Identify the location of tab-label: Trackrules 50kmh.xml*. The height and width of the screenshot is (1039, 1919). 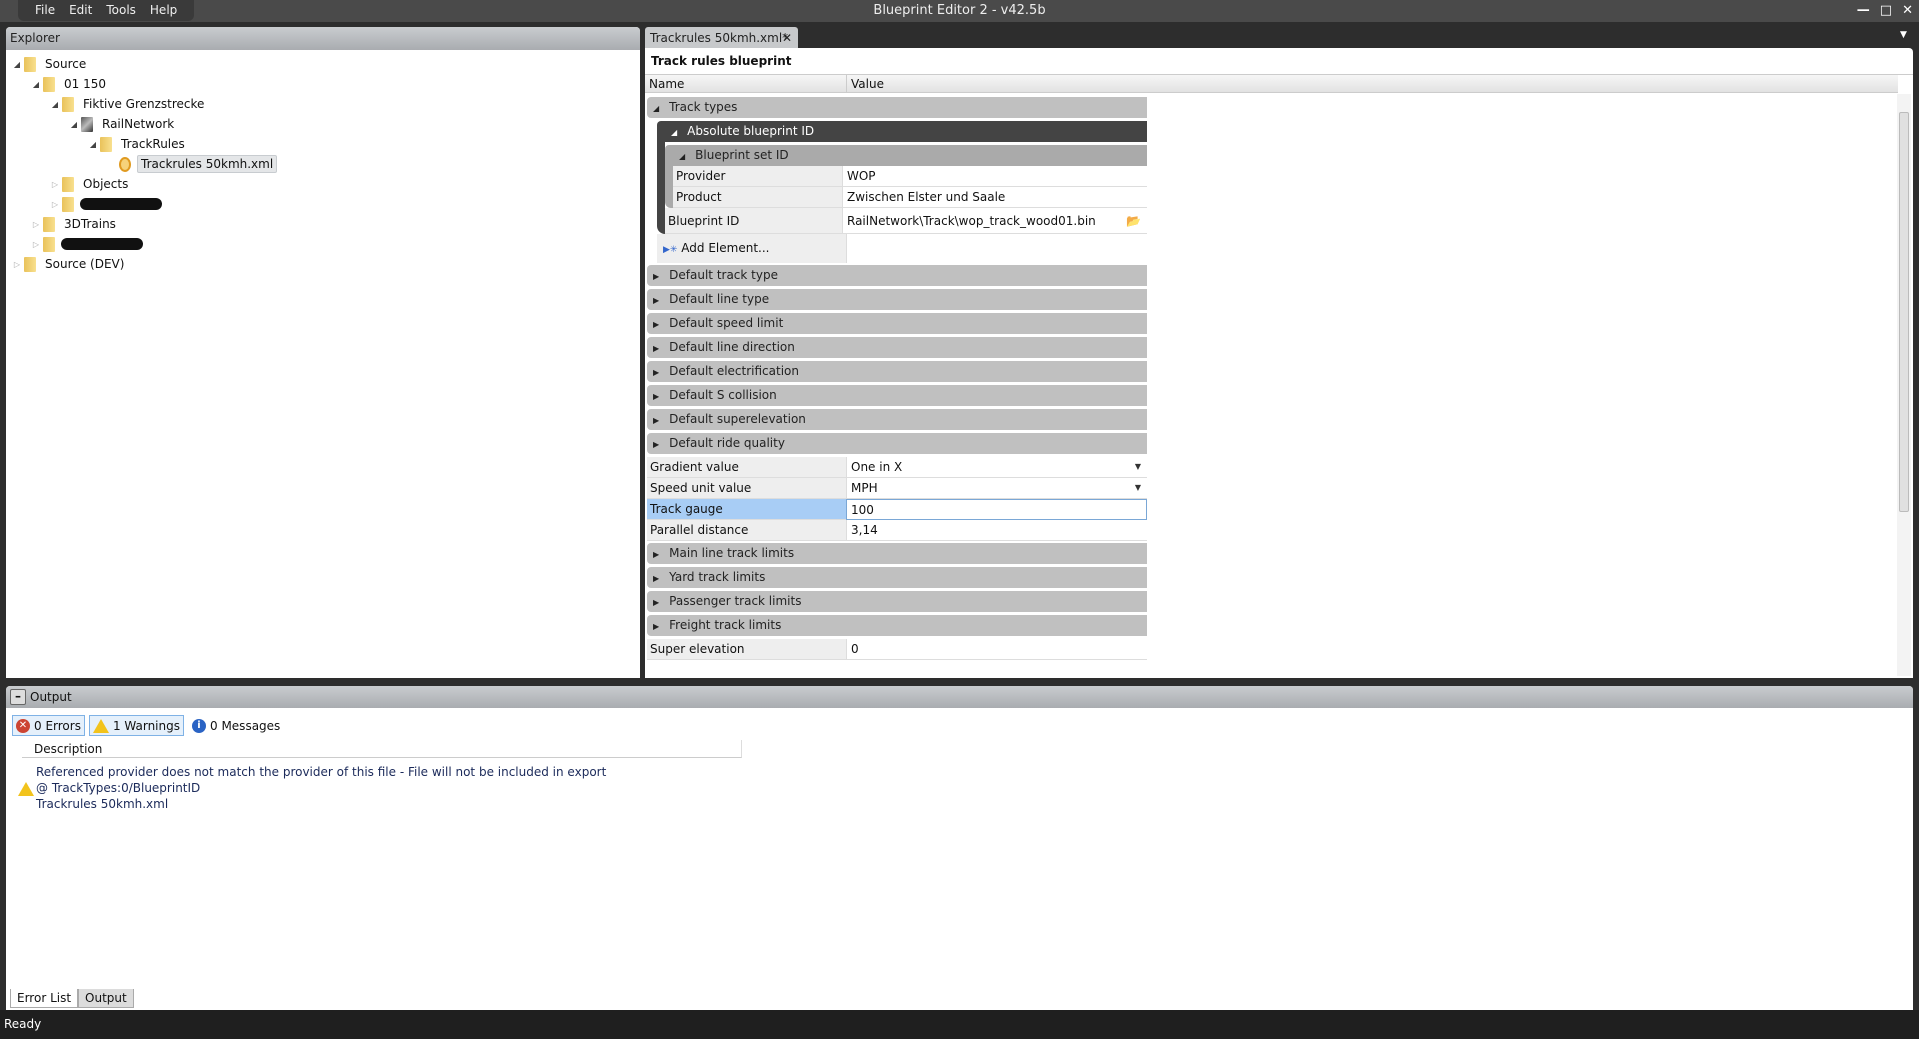
(719, 38).